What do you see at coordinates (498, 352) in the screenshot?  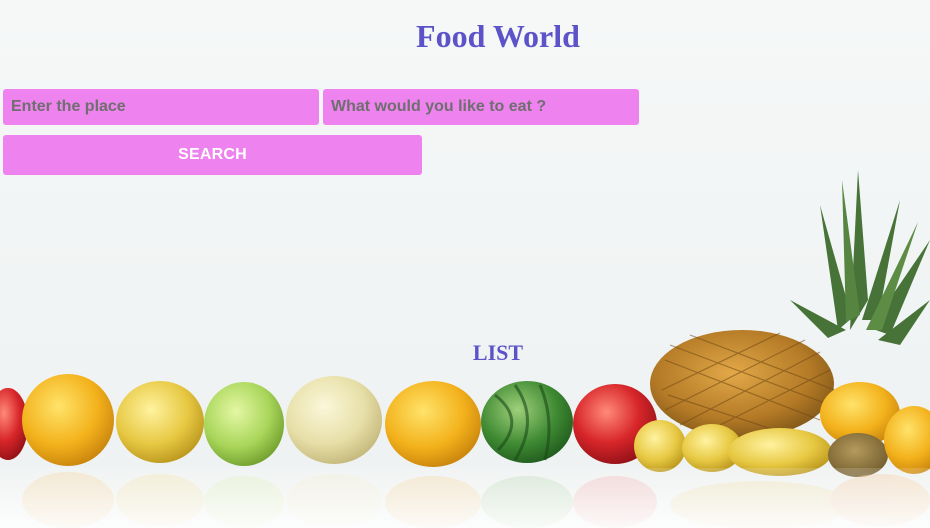 I see `list-heading: LIST` at bounding box center [498, 352].